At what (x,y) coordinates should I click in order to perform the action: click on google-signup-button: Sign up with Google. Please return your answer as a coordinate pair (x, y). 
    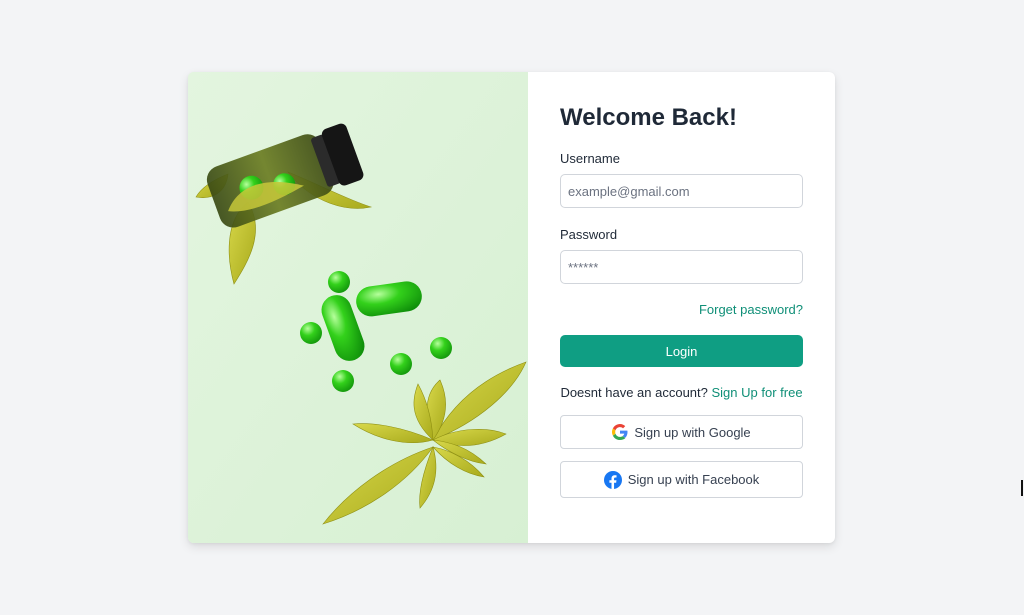
    Looking at the image, I should click on (681, 432).